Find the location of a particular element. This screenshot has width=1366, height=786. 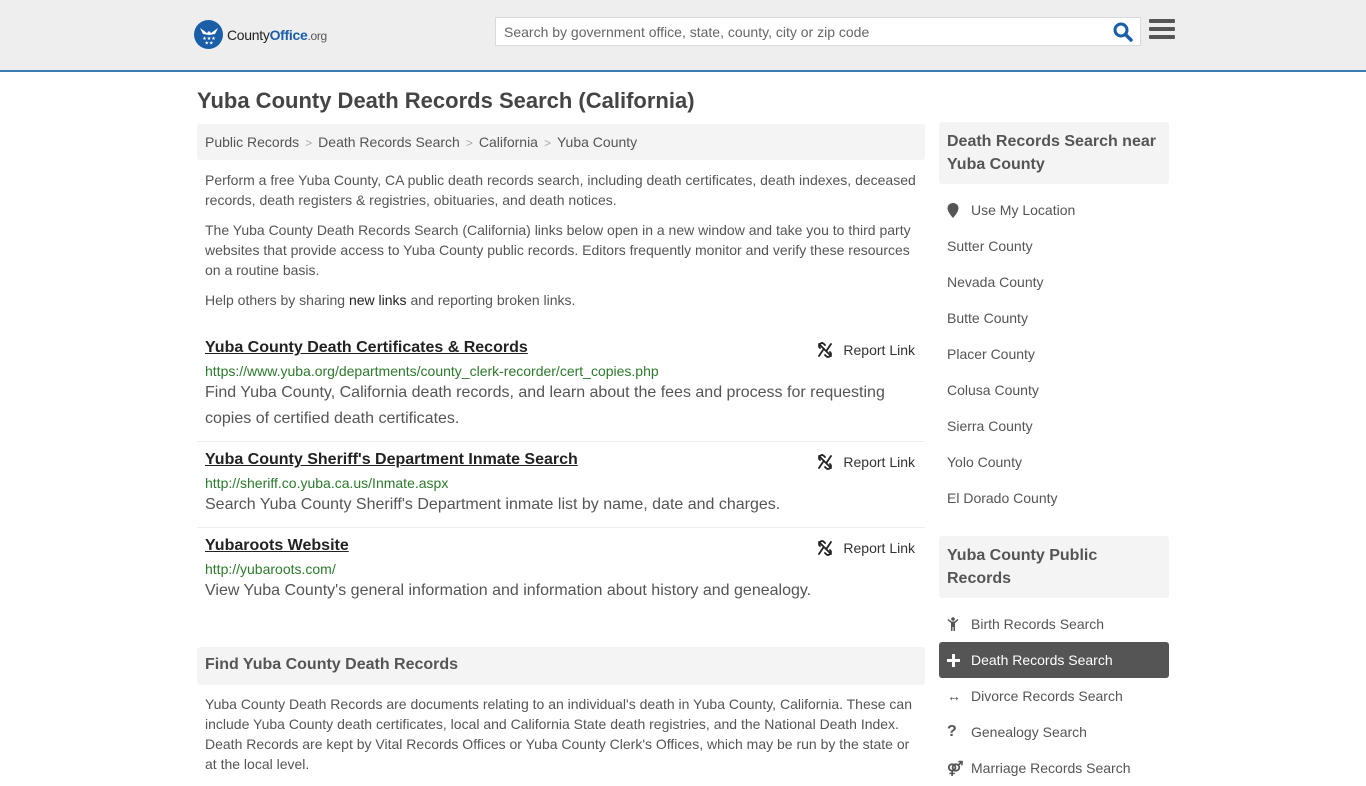

sidebar-item-divorce-records: ↔ Divorce Records Search is located at coordinates (1054, 696).